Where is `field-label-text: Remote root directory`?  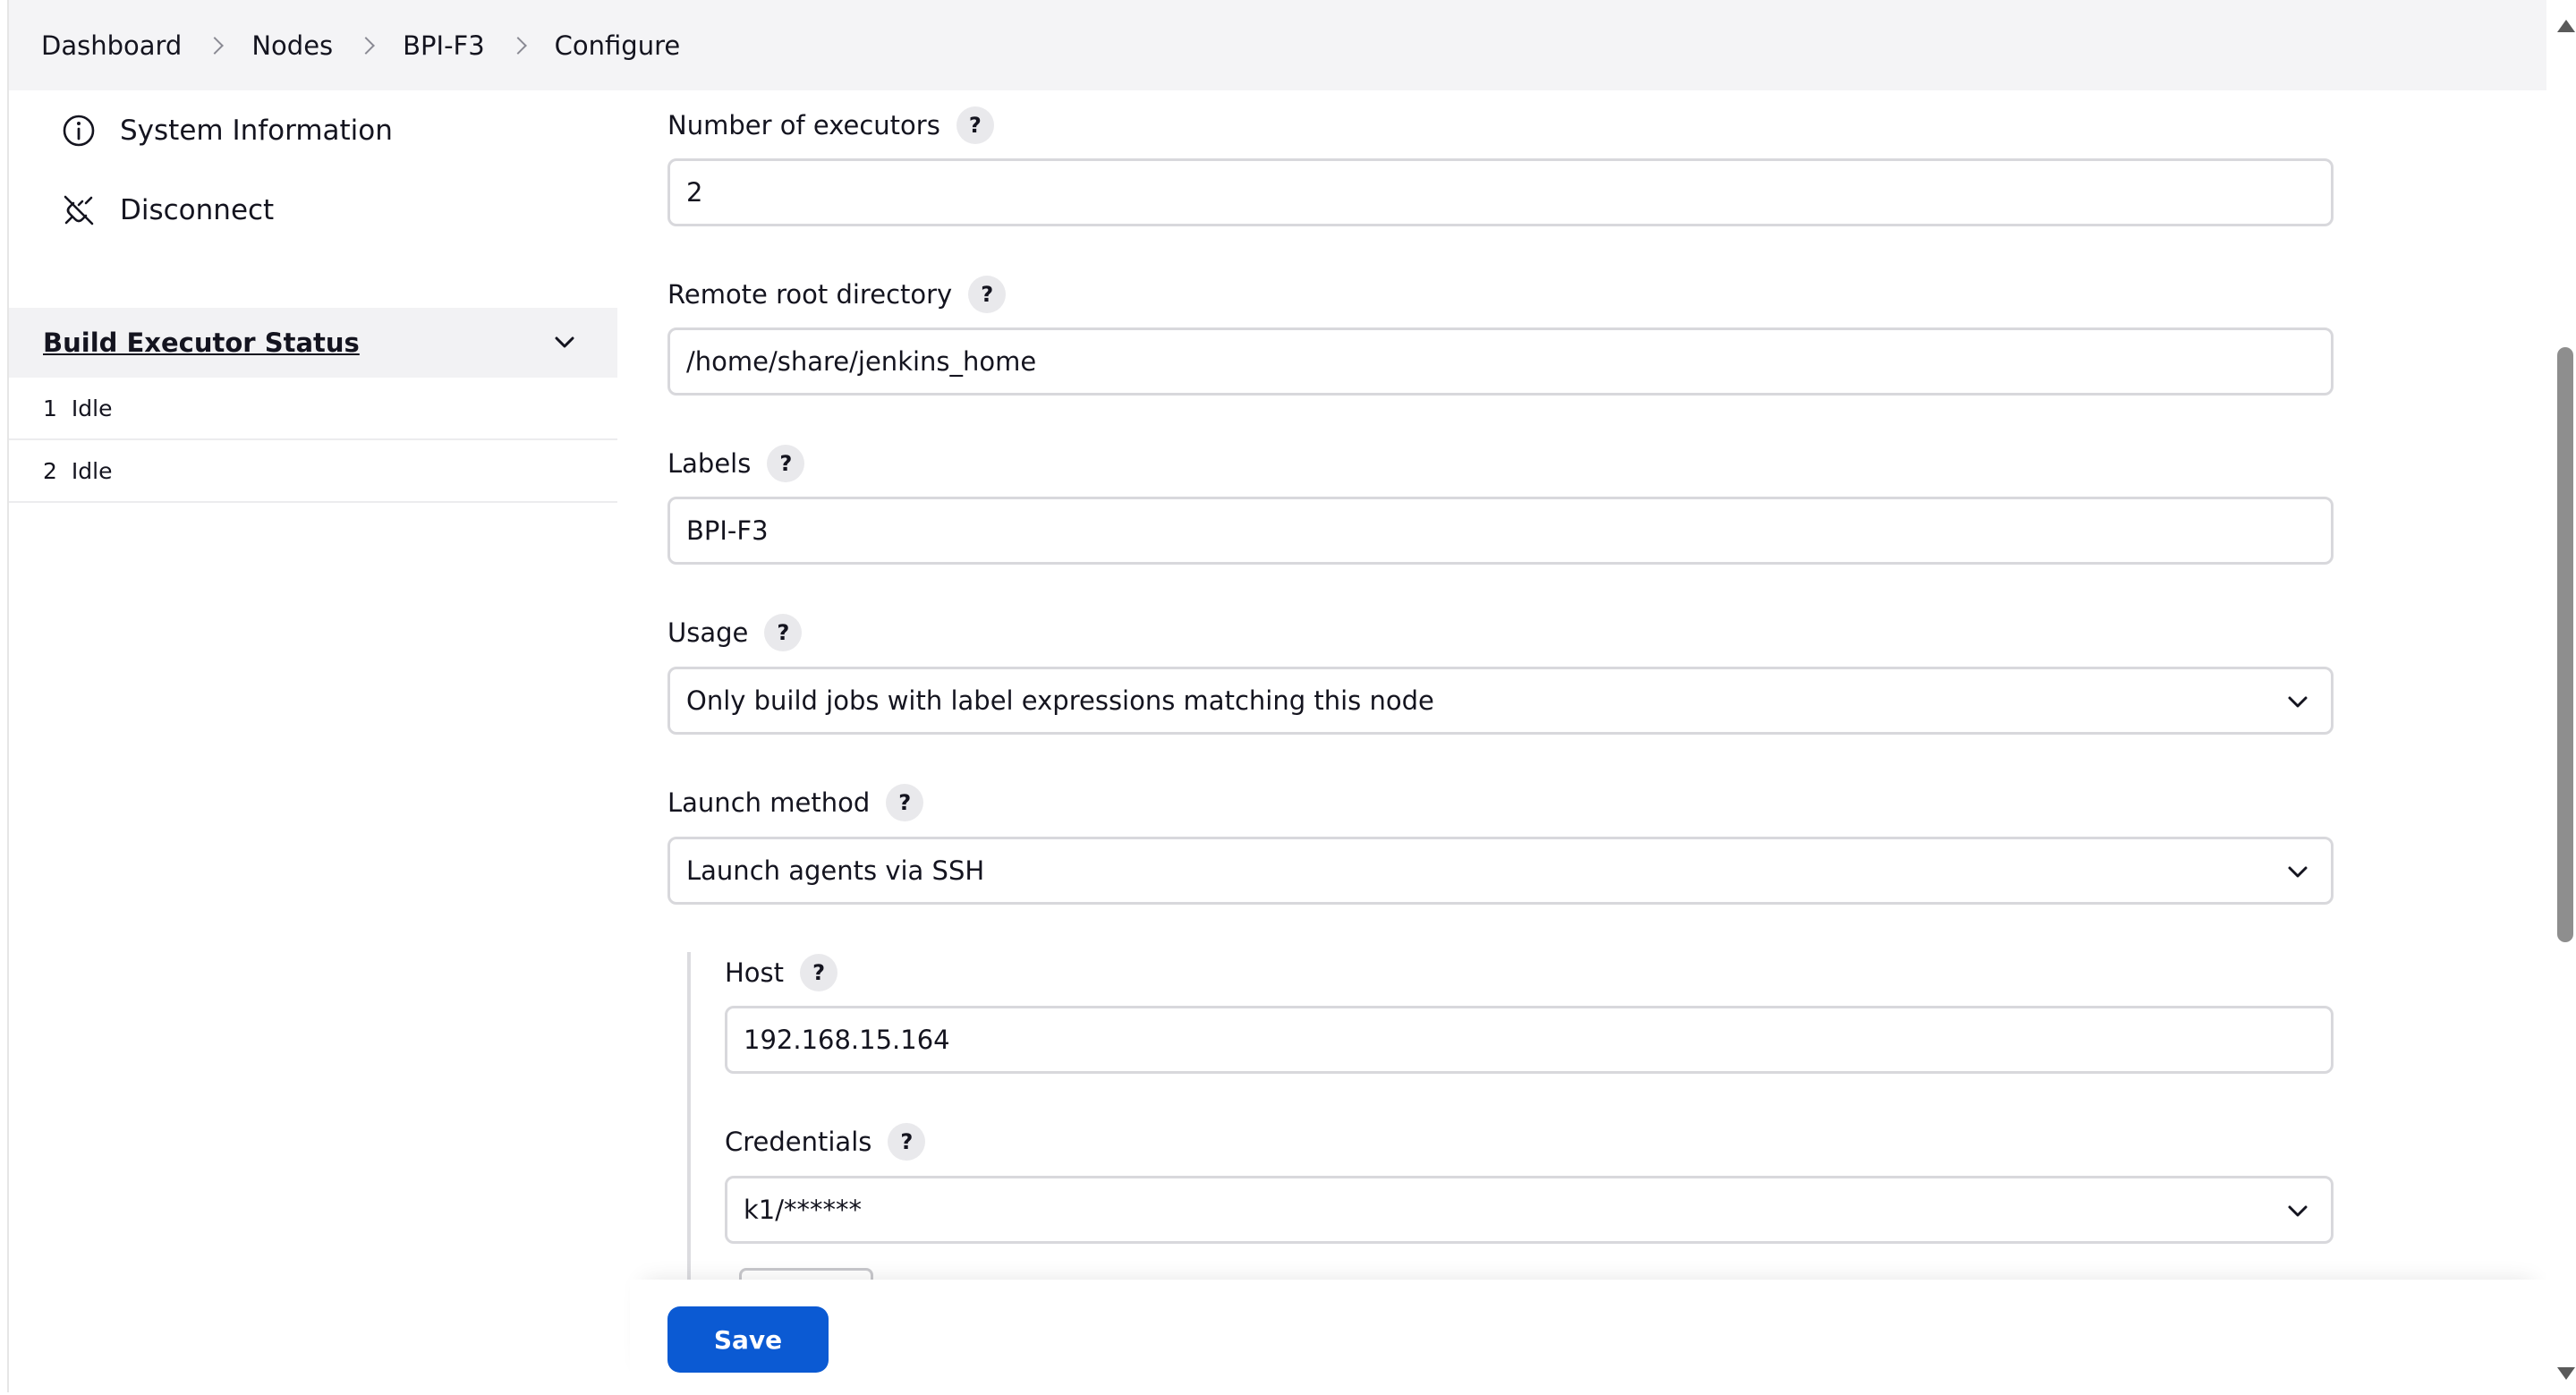 field-label-text: Remote root directory is located at coordinates (810, 294).